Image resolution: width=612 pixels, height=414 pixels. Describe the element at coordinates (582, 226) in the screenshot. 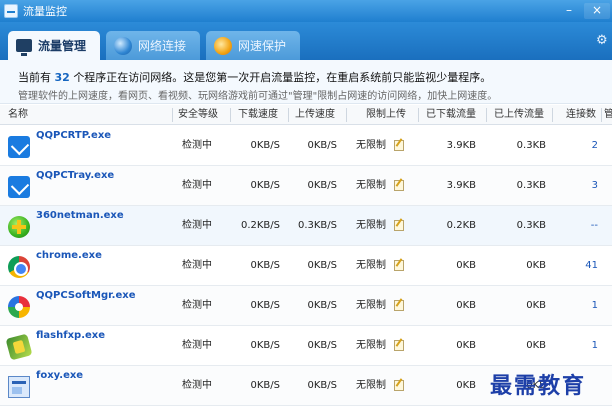

I see `connection-count: --` at that location.